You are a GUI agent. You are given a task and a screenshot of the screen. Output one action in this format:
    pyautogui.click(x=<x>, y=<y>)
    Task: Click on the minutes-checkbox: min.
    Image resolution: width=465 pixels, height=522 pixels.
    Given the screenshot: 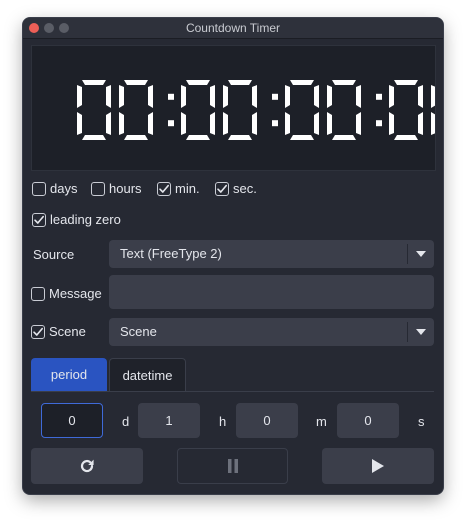 What is the action you would take?
    pyautogui.click(x=178, y=188)
    